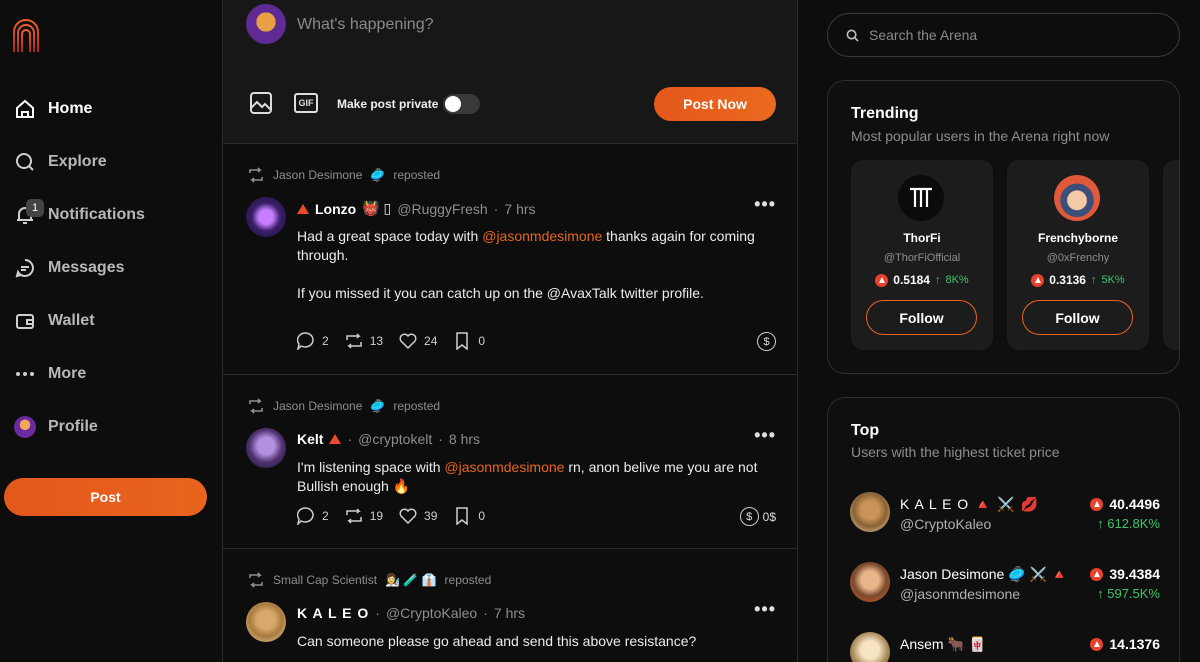  Describe the element at coordinates (25, 321) in the screenshot. I see `wallet-icon` at that location.